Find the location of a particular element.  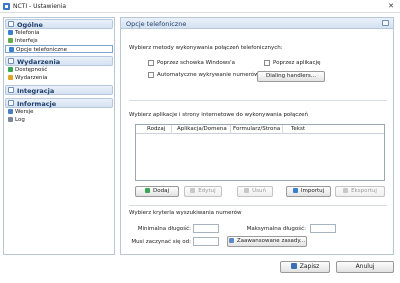

integration-icon is located at coordinates (11, 90).